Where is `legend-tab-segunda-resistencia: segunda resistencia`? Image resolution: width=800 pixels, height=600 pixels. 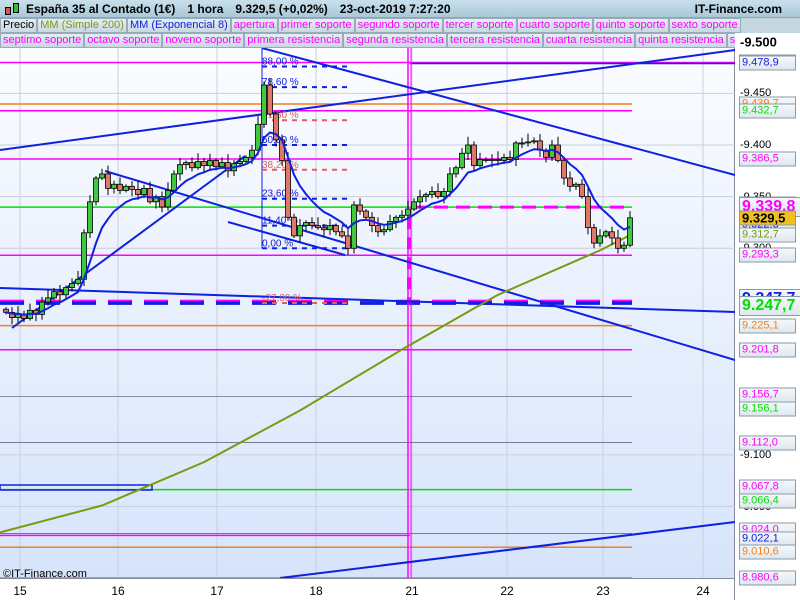 legend-tab-segunda-resistencia: segunda resistencia is located at coordinates (395, 40).